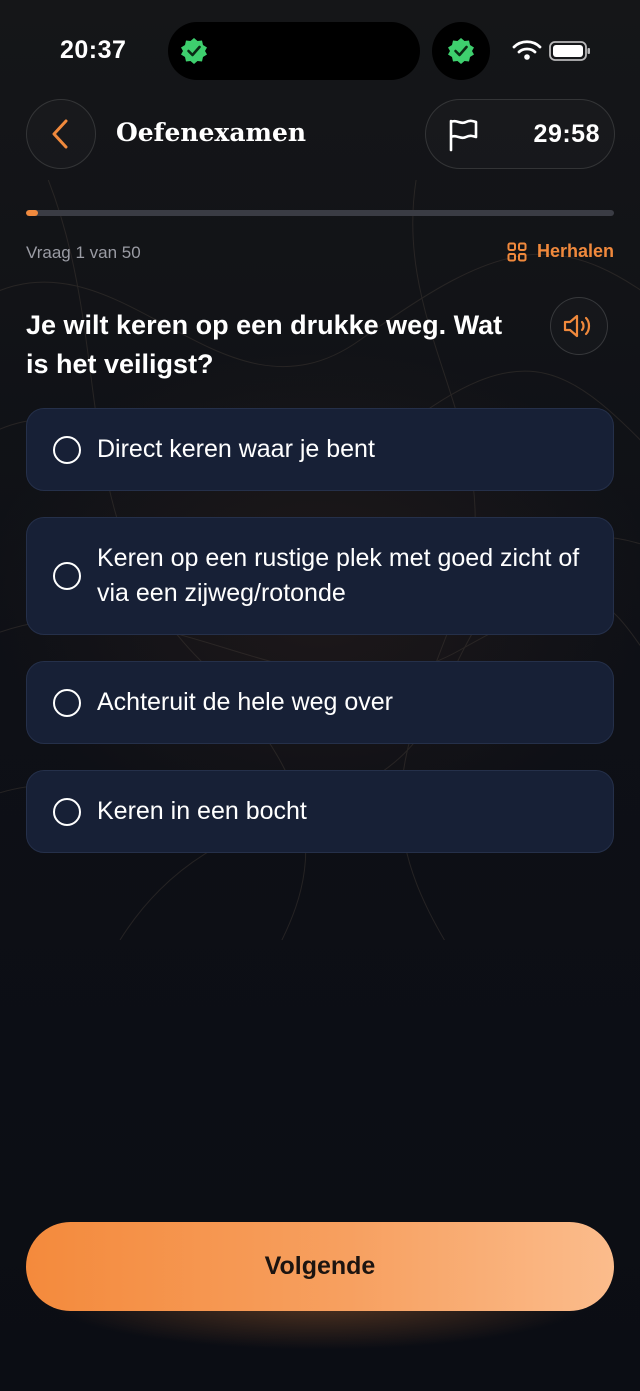 Image resolution: width=640 pixels, height=1391 pixels. I want to click on speaker-icon, so click(577, 326).